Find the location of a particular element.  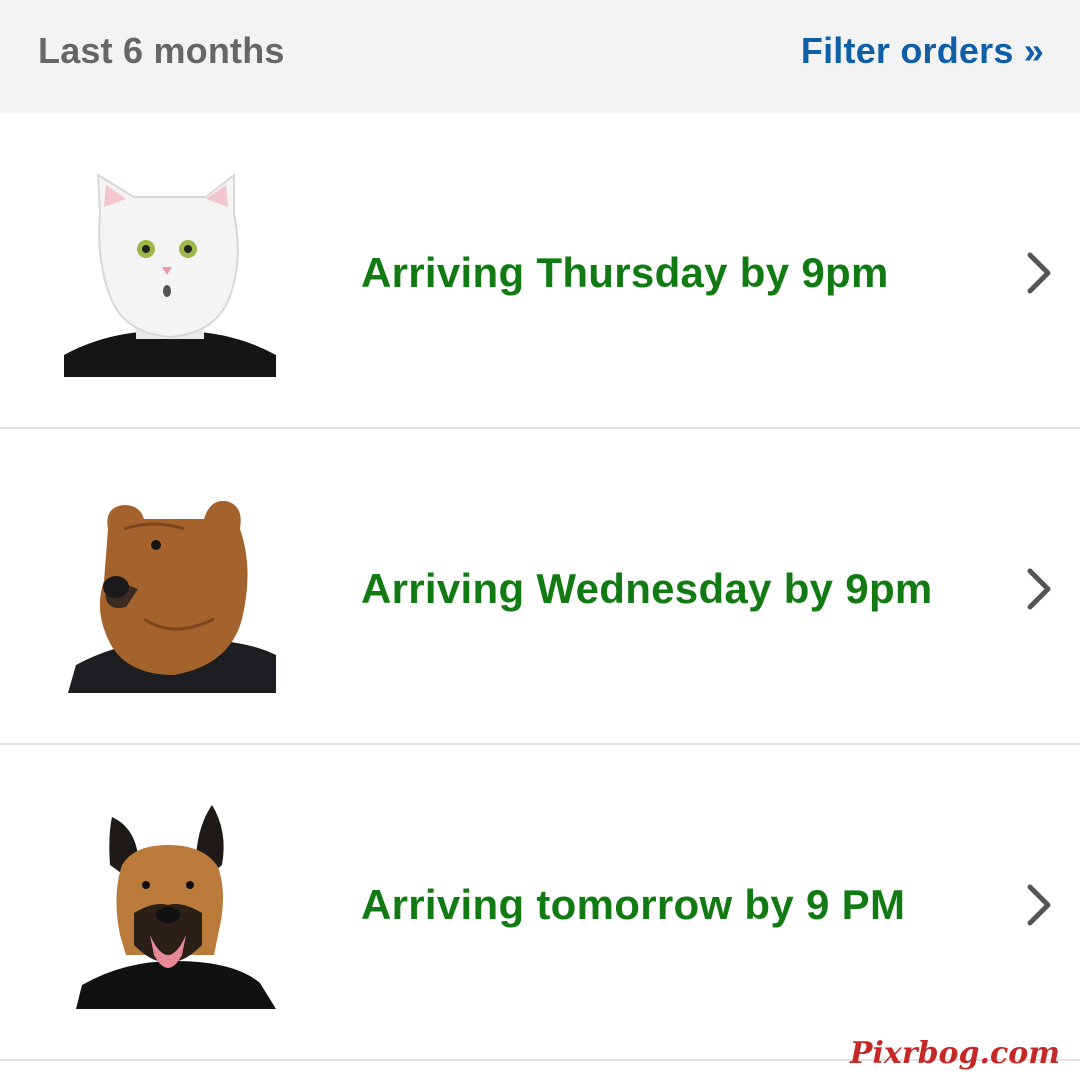

delivery-status: Arriving tomorrow by 9 PM is located at coordinates (633, 904).